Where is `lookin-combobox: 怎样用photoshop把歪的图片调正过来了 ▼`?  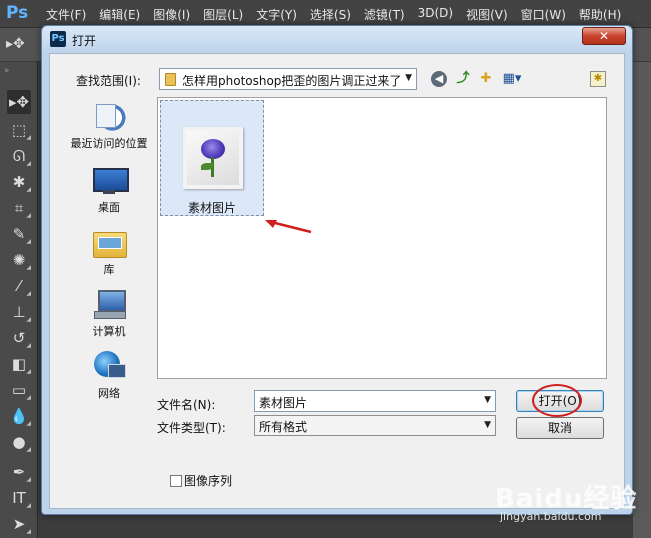 lookin-combobox: 怎样用photoshop把歪的图片调正过来了 ▼ is located at coordinates (288, 79).